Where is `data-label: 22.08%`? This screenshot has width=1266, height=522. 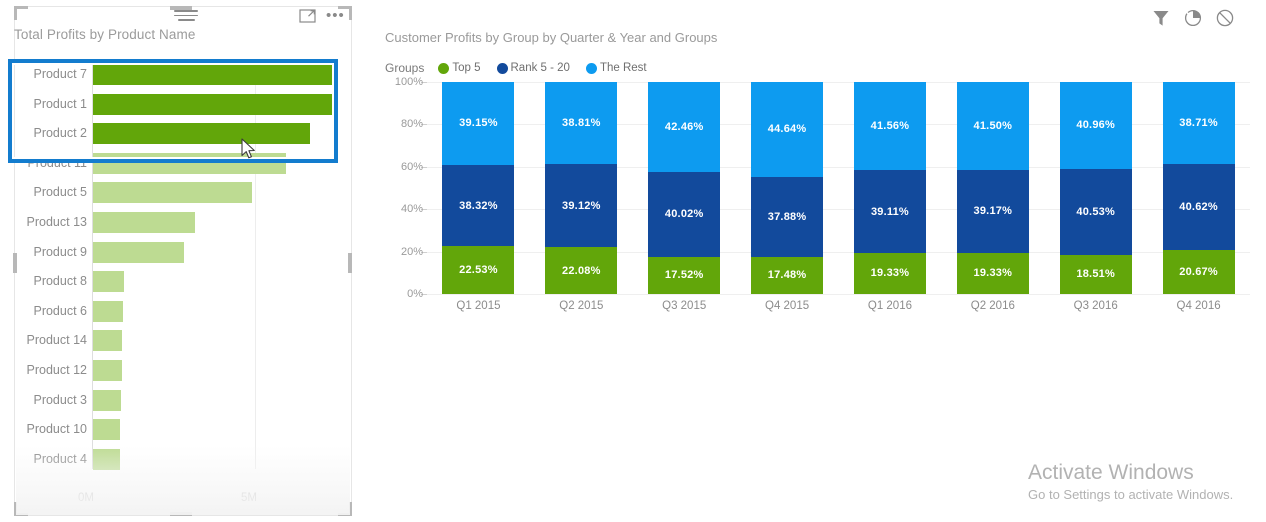 data-label: 22.08% is located at coordinates (581, 270).